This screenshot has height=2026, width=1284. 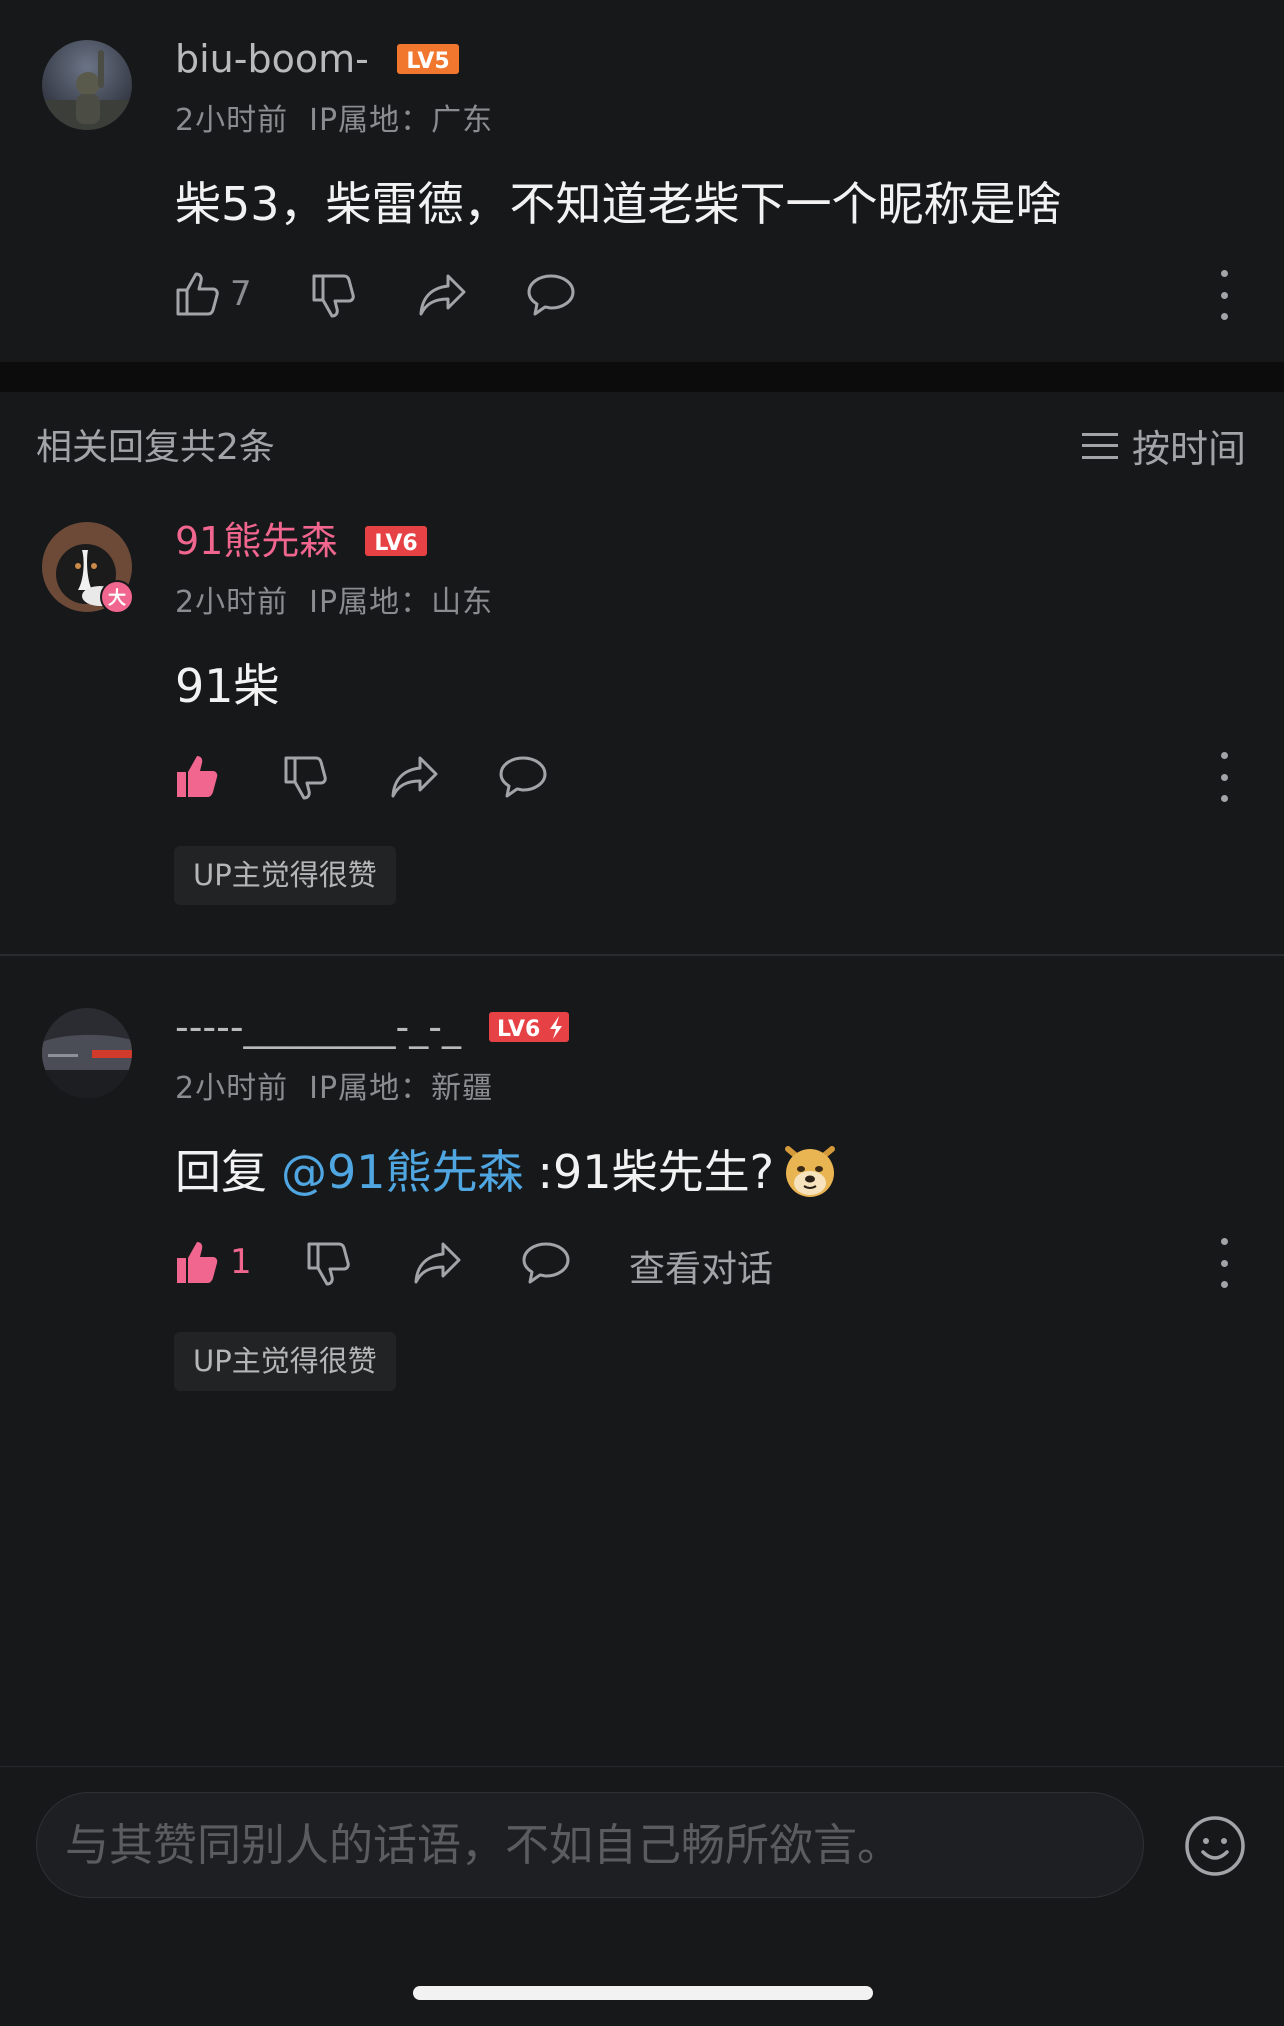 I want to click on comment-input-placeholder: 与其赞同别人的话语，不如自己畅所欲言。, so click(x=483, y=1845).